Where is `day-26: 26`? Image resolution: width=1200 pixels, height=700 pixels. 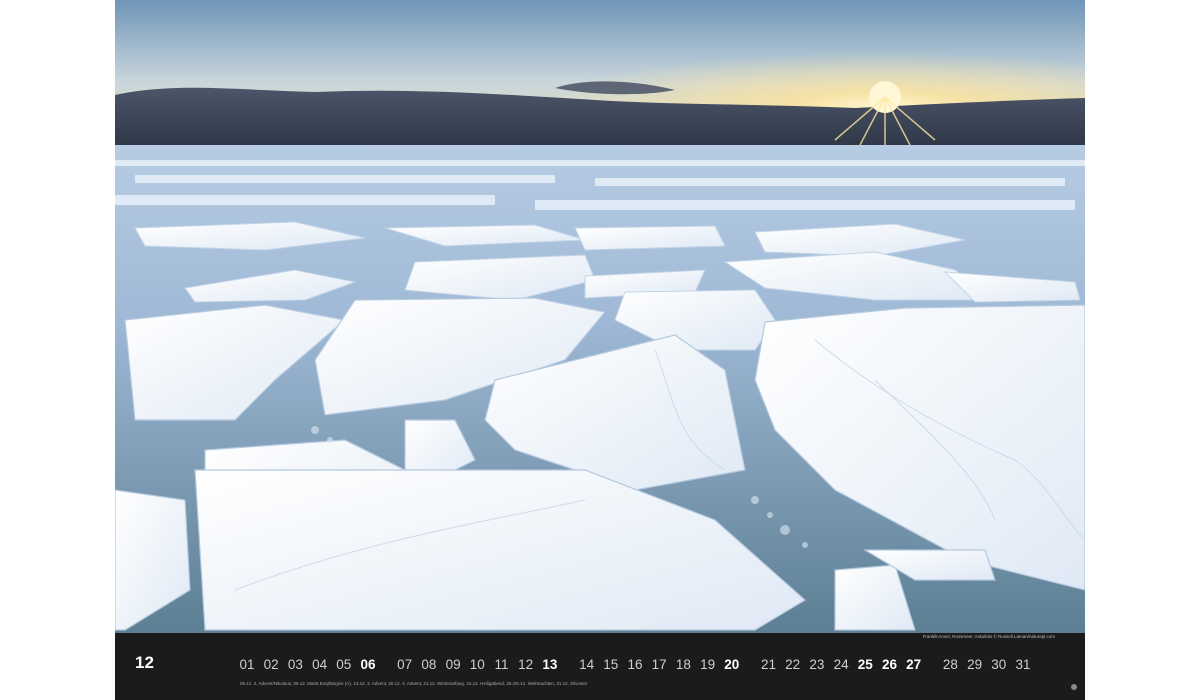 day-26: 26 is located at coordinates (889, 664).